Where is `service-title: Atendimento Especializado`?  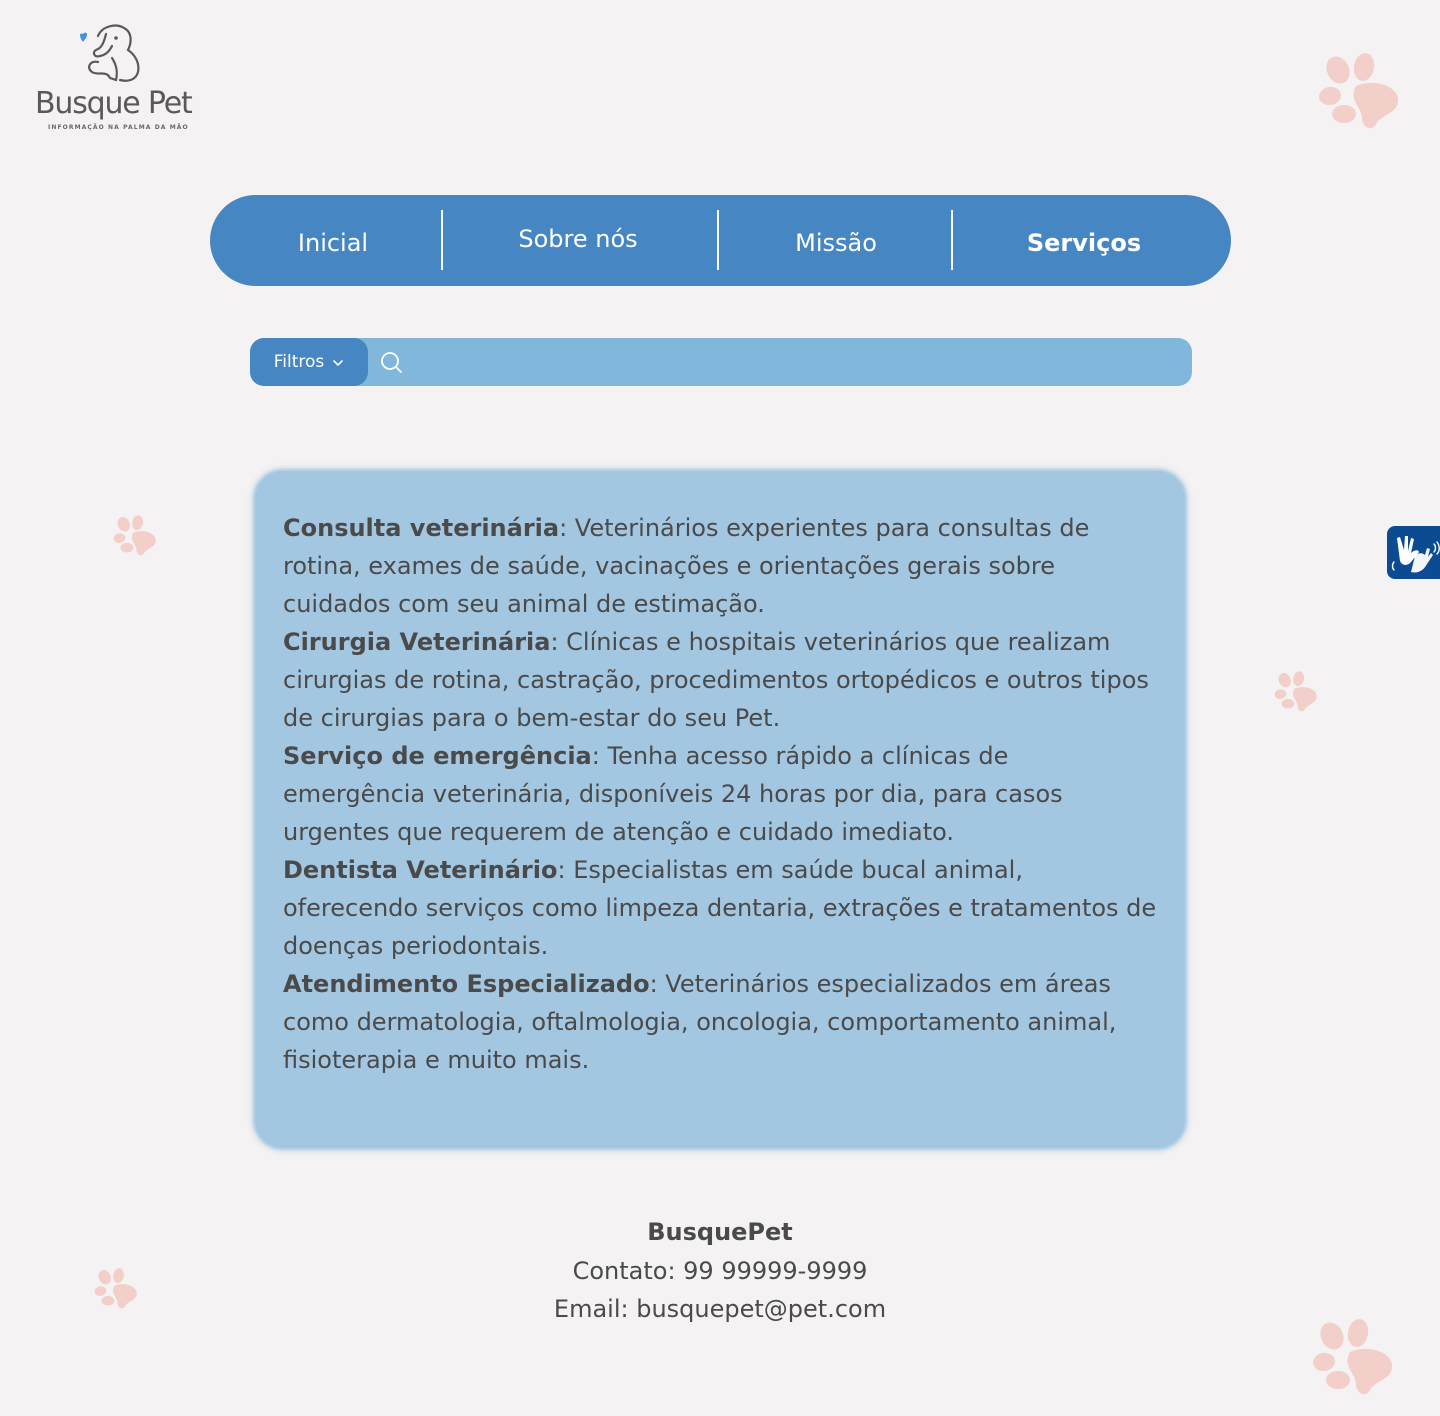
service-title: Atendimento Especializado is located at coordinates (466, 984).